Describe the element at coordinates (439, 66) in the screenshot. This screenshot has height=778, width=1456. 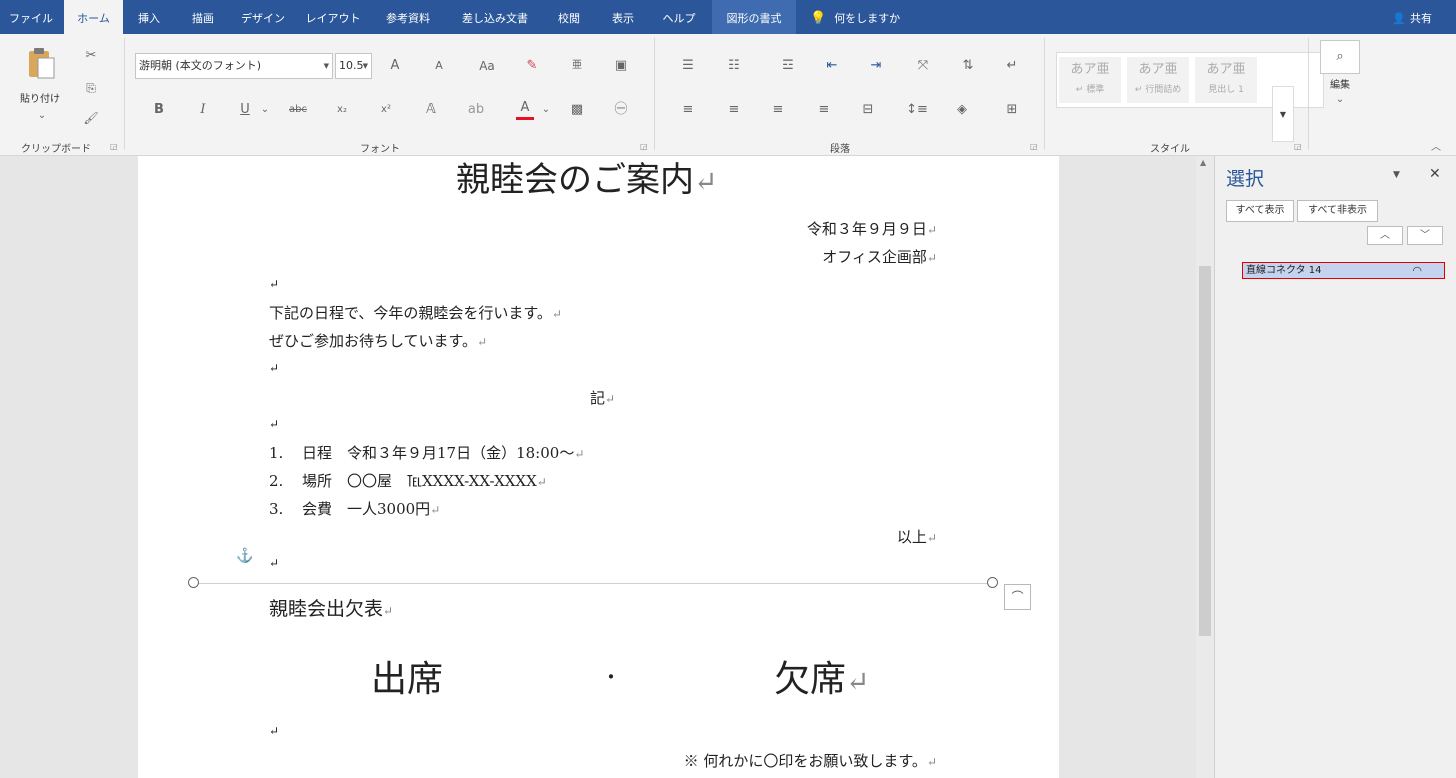
I see `shrink-font-button: A` at that location.